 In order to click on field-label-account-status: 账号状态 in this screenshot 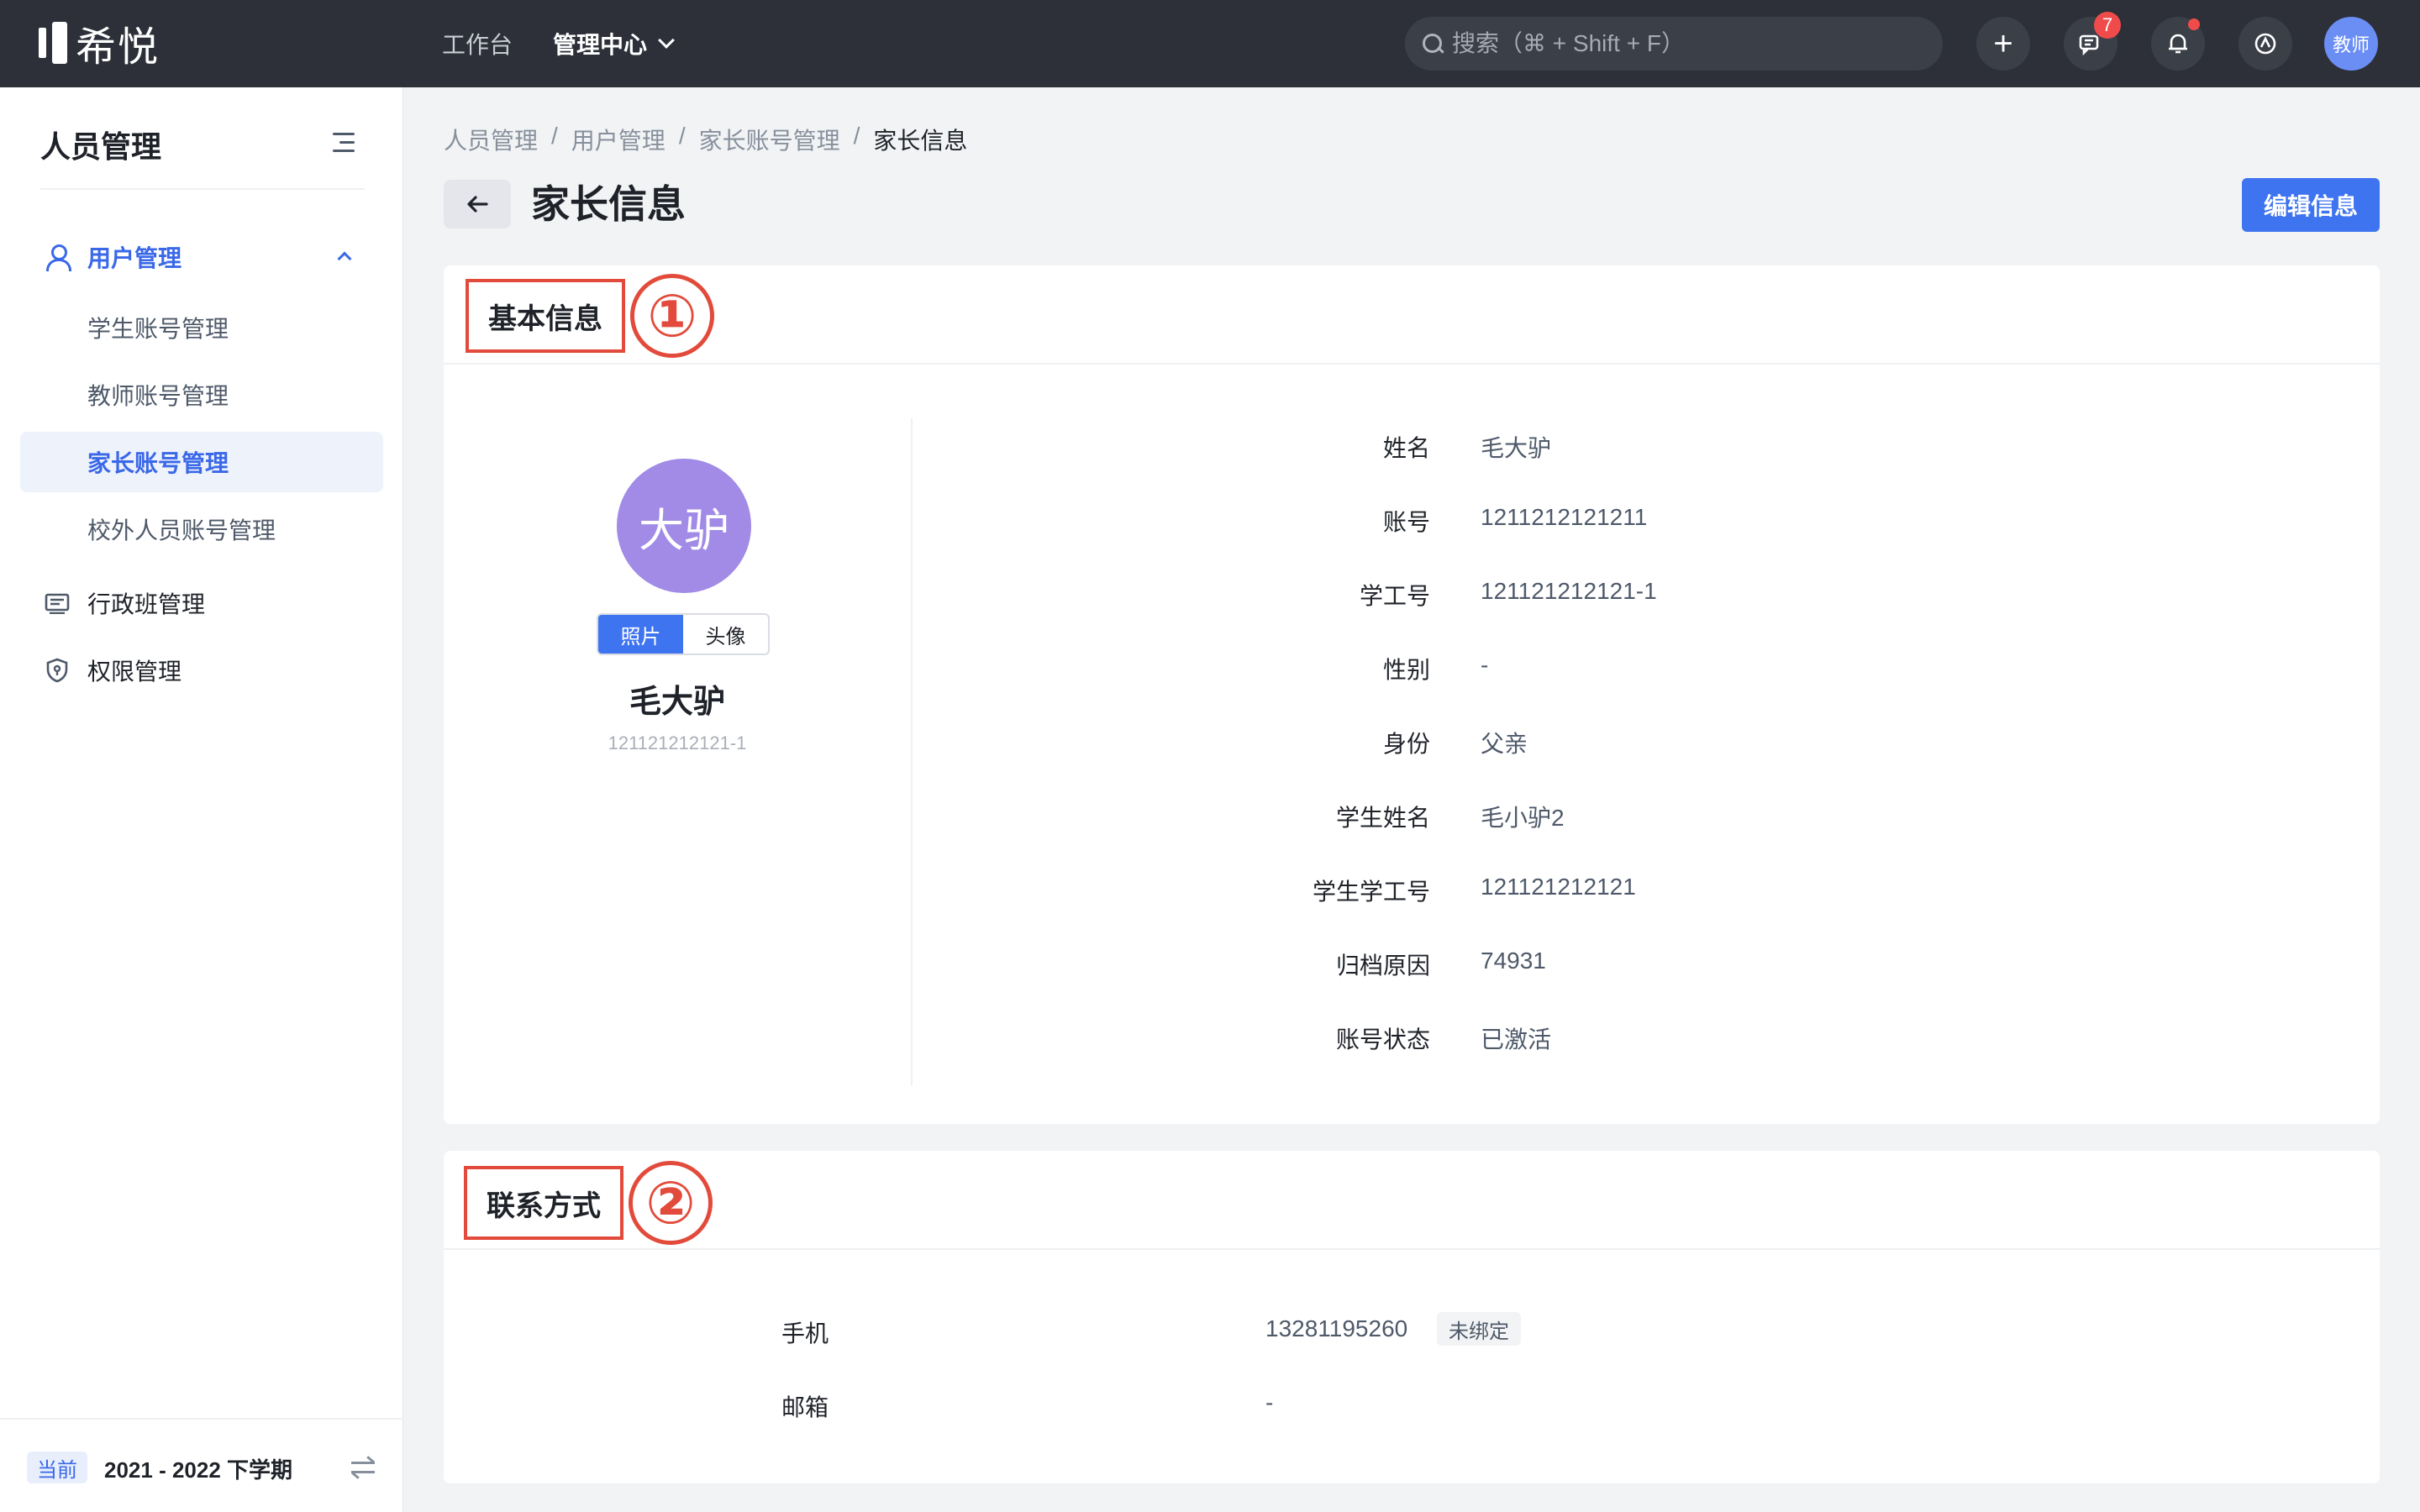, I will do `click(1382, 1039)`.